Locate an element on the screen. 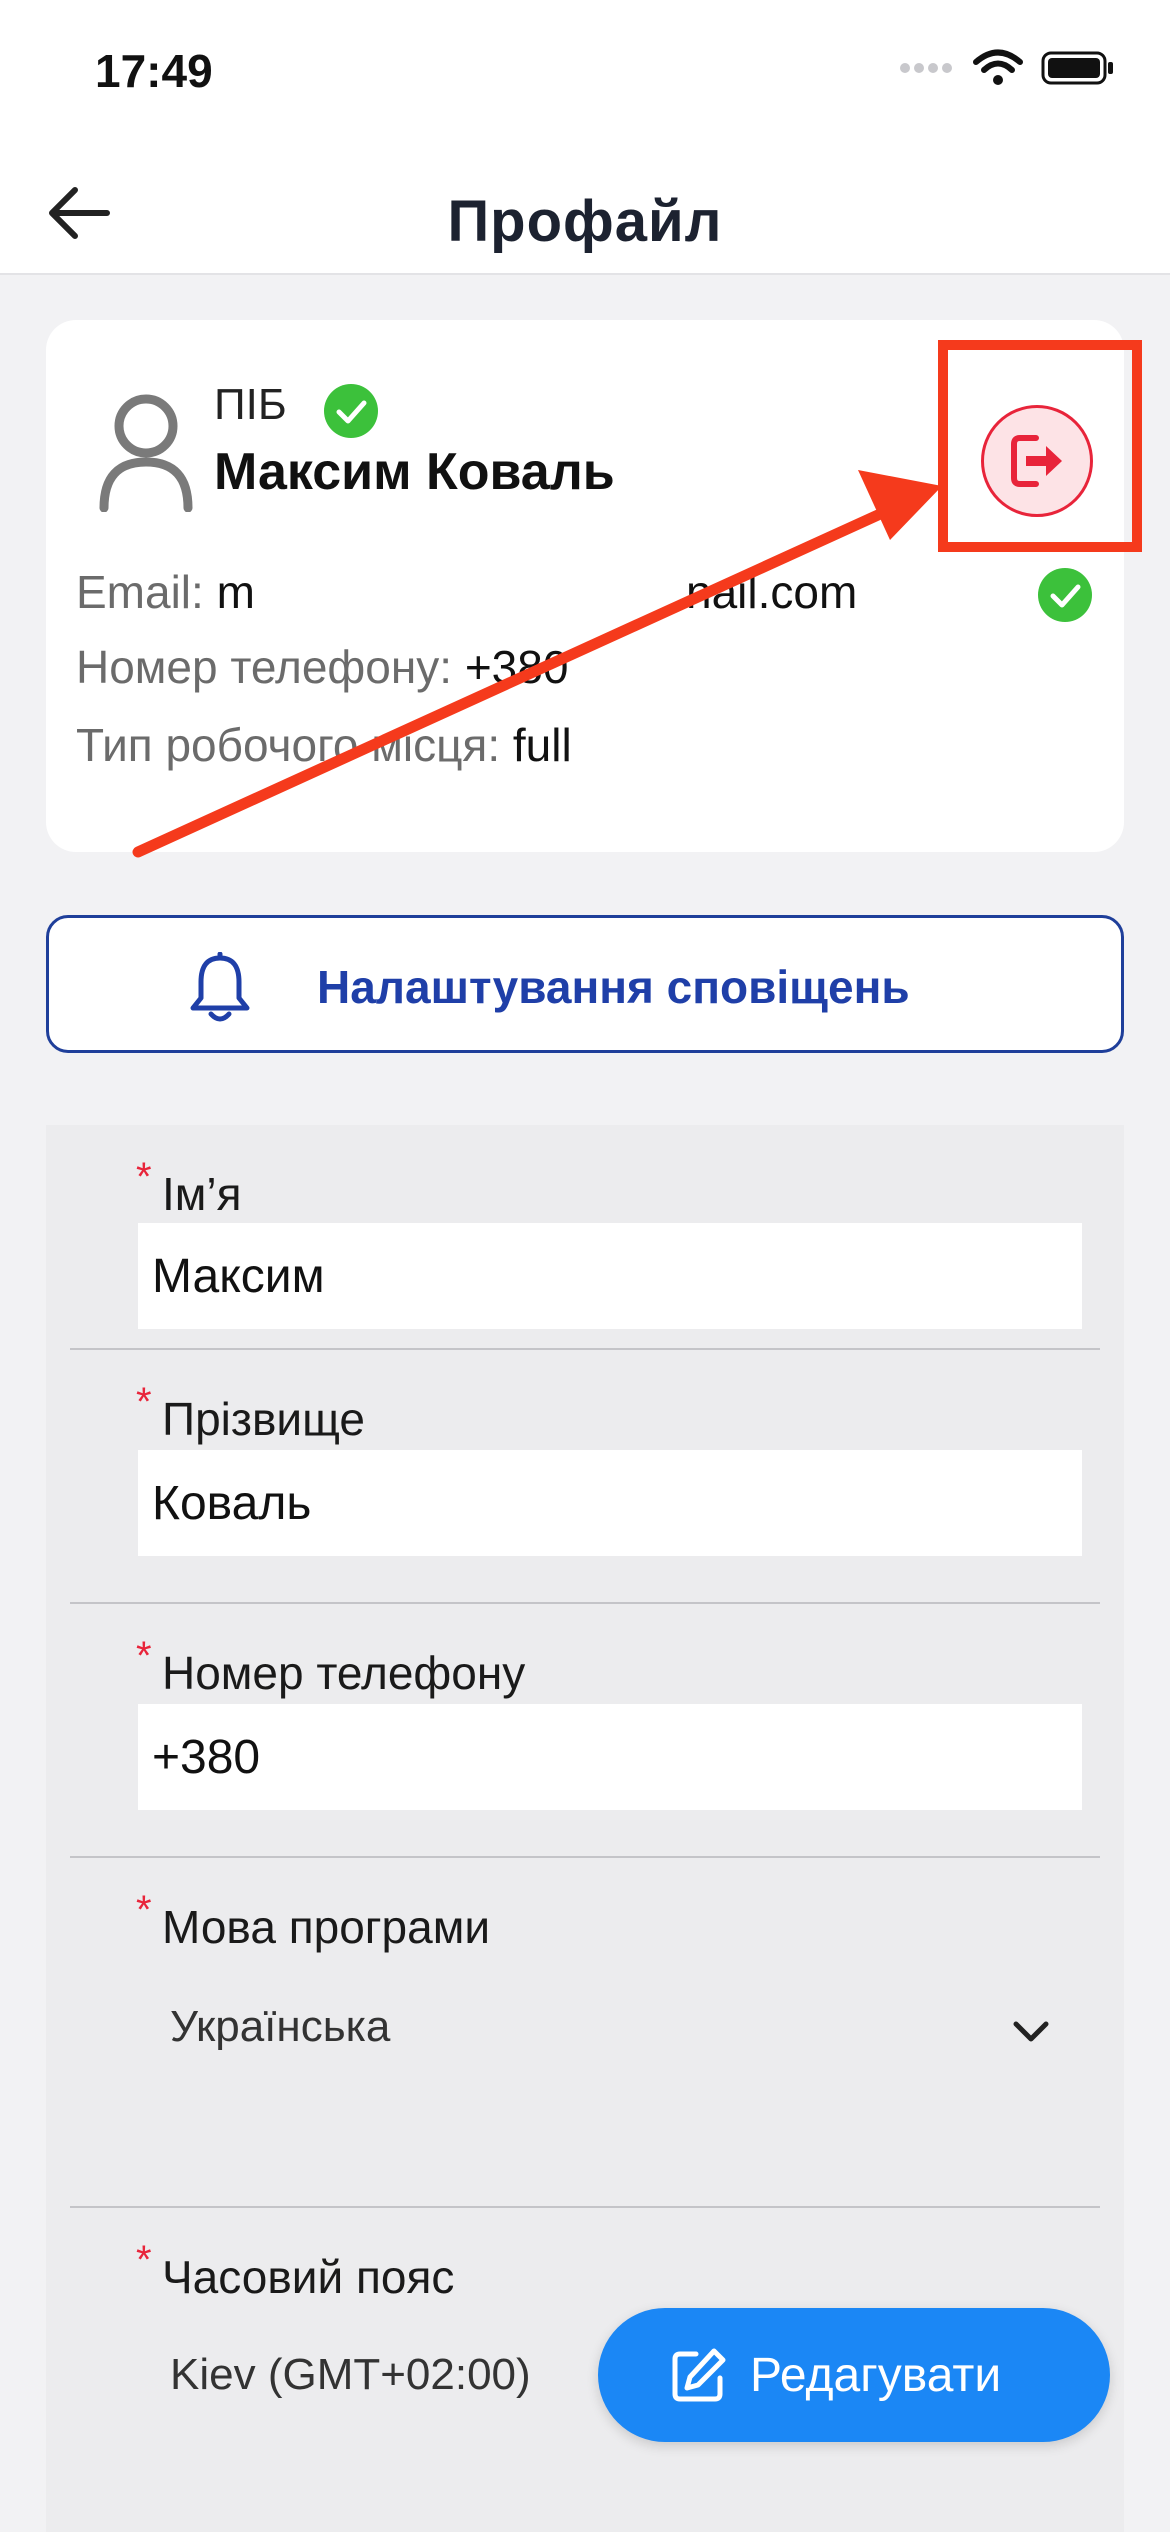 This screenshot has width=1170, height=2532. edit-button: Редагувати is located at coordinates (854, 2375).